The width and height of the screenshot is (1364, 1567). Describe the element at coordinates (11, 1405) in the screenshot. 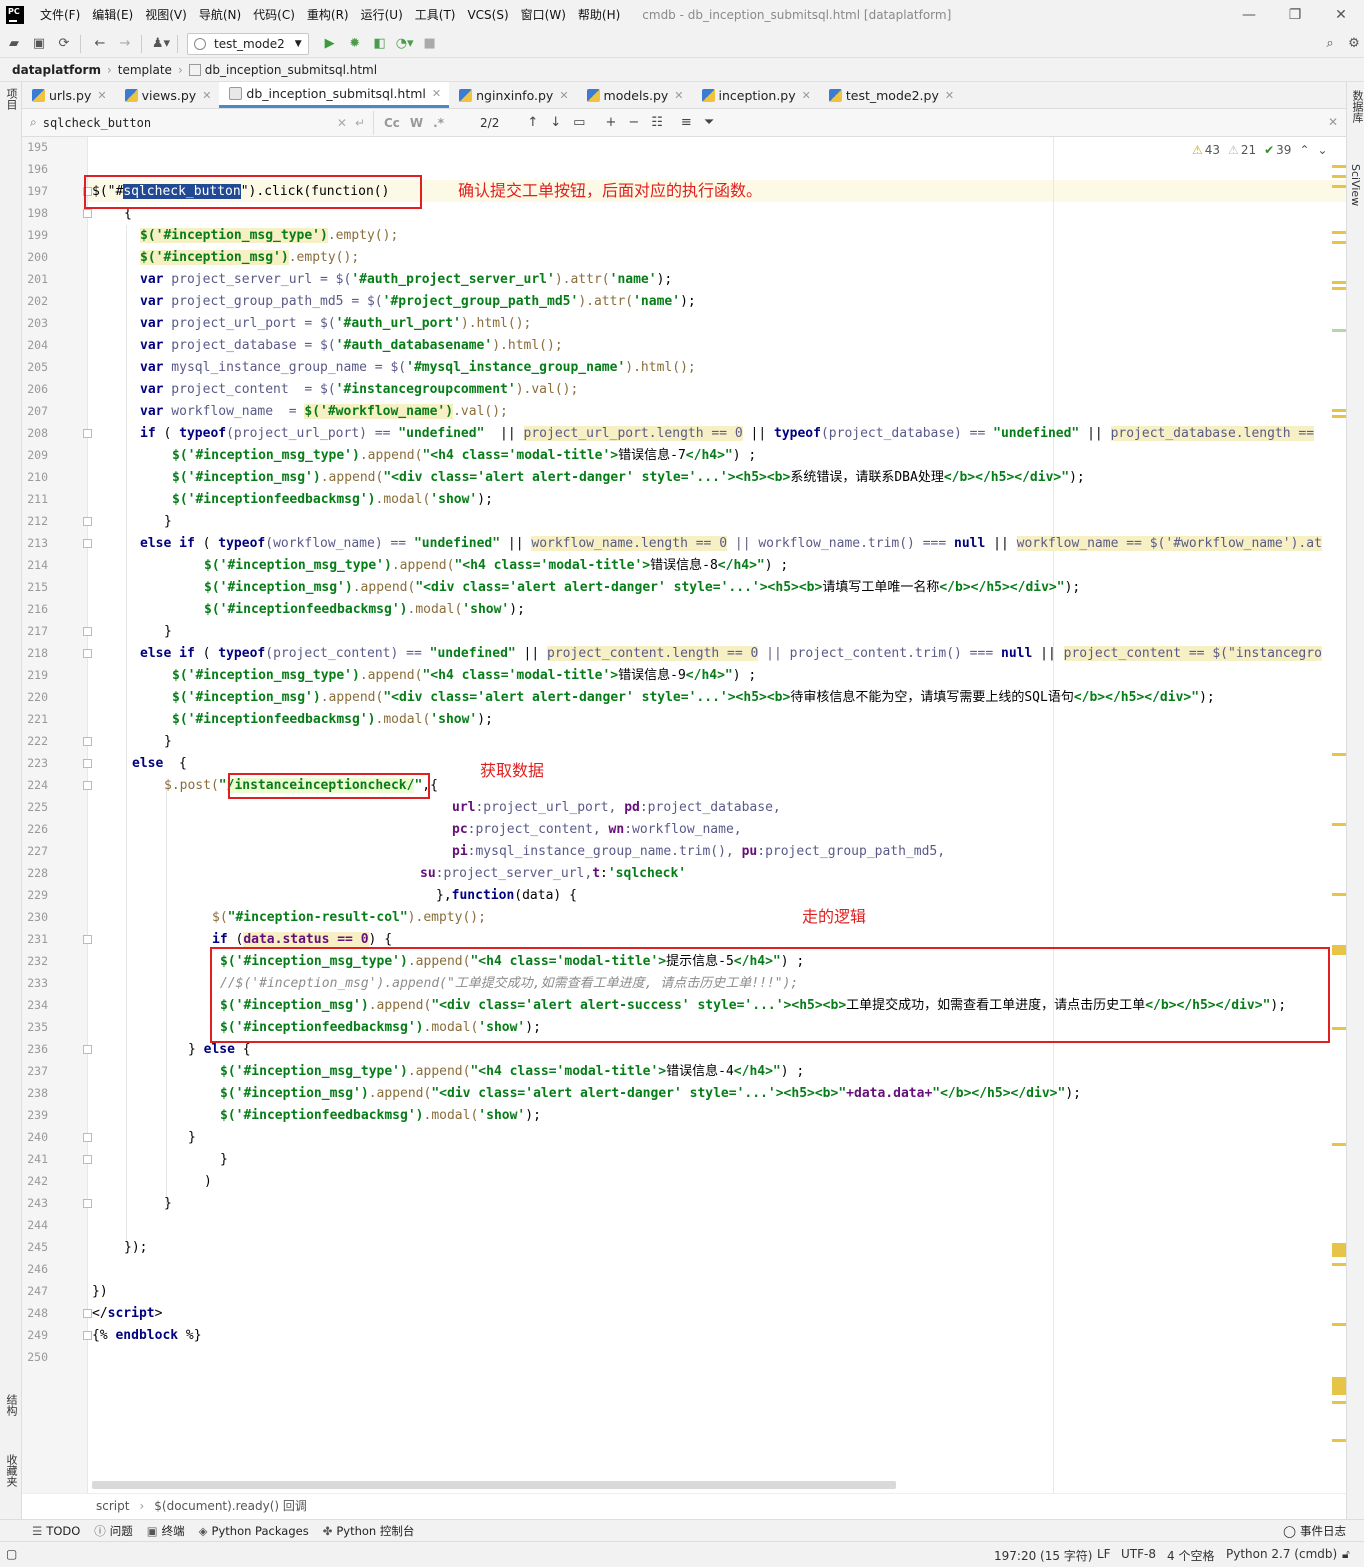

I see `structure-tool-button: 结构` at that location.